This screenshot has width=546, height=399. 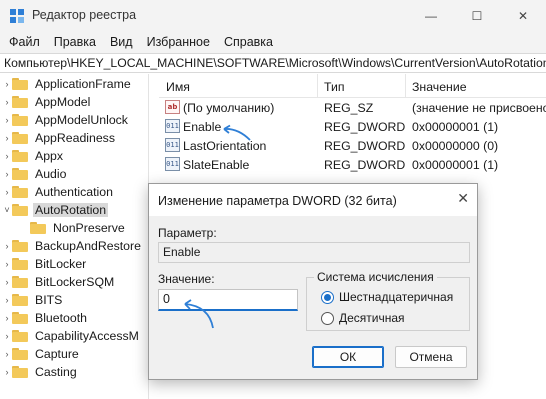 I want to click on cancel-button: Отмена, so click(x=431, y=357).